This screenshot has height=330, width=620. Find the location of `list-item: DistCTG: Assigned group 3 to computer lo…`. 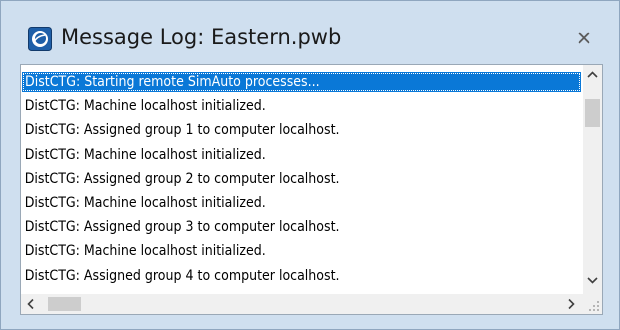

list-item: DistCTG: Assigned group 3 to computer lo… is located at coordinates (273, 227).